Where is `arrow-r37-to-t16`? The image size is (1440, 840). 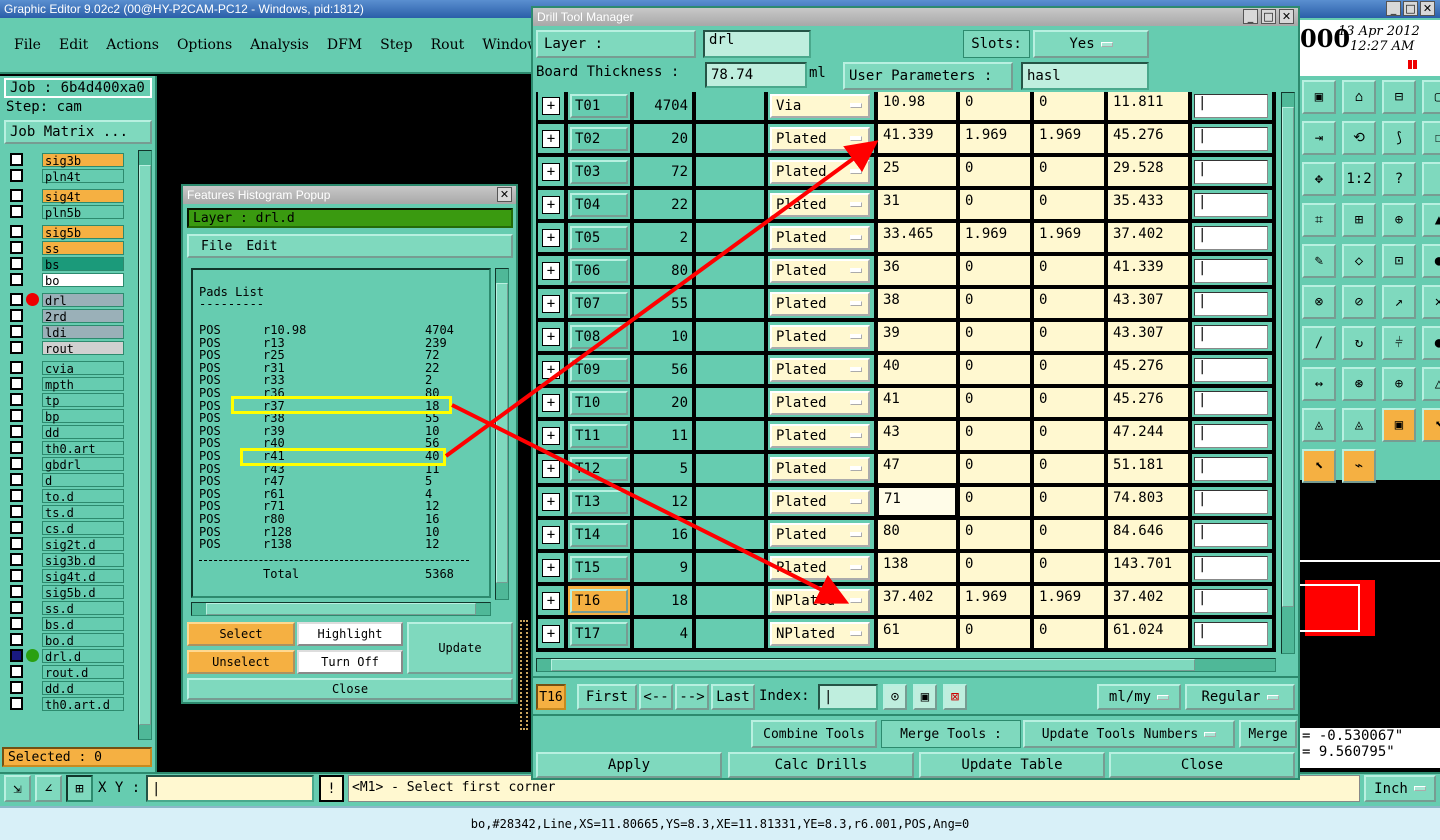 arrow-r37-to-t16 is located at coordinates (650, 503).